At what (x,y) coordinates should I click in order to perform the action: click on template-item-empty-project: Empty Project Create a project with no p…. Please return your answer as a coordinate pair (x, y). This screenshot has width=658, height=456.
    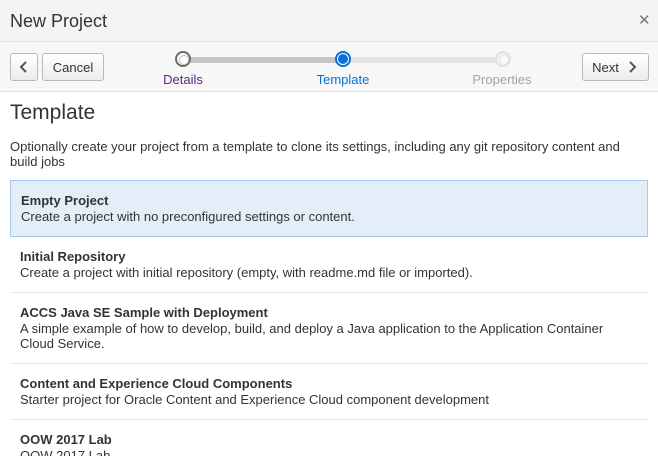
    Looking at the image, I should click on (329, 208).